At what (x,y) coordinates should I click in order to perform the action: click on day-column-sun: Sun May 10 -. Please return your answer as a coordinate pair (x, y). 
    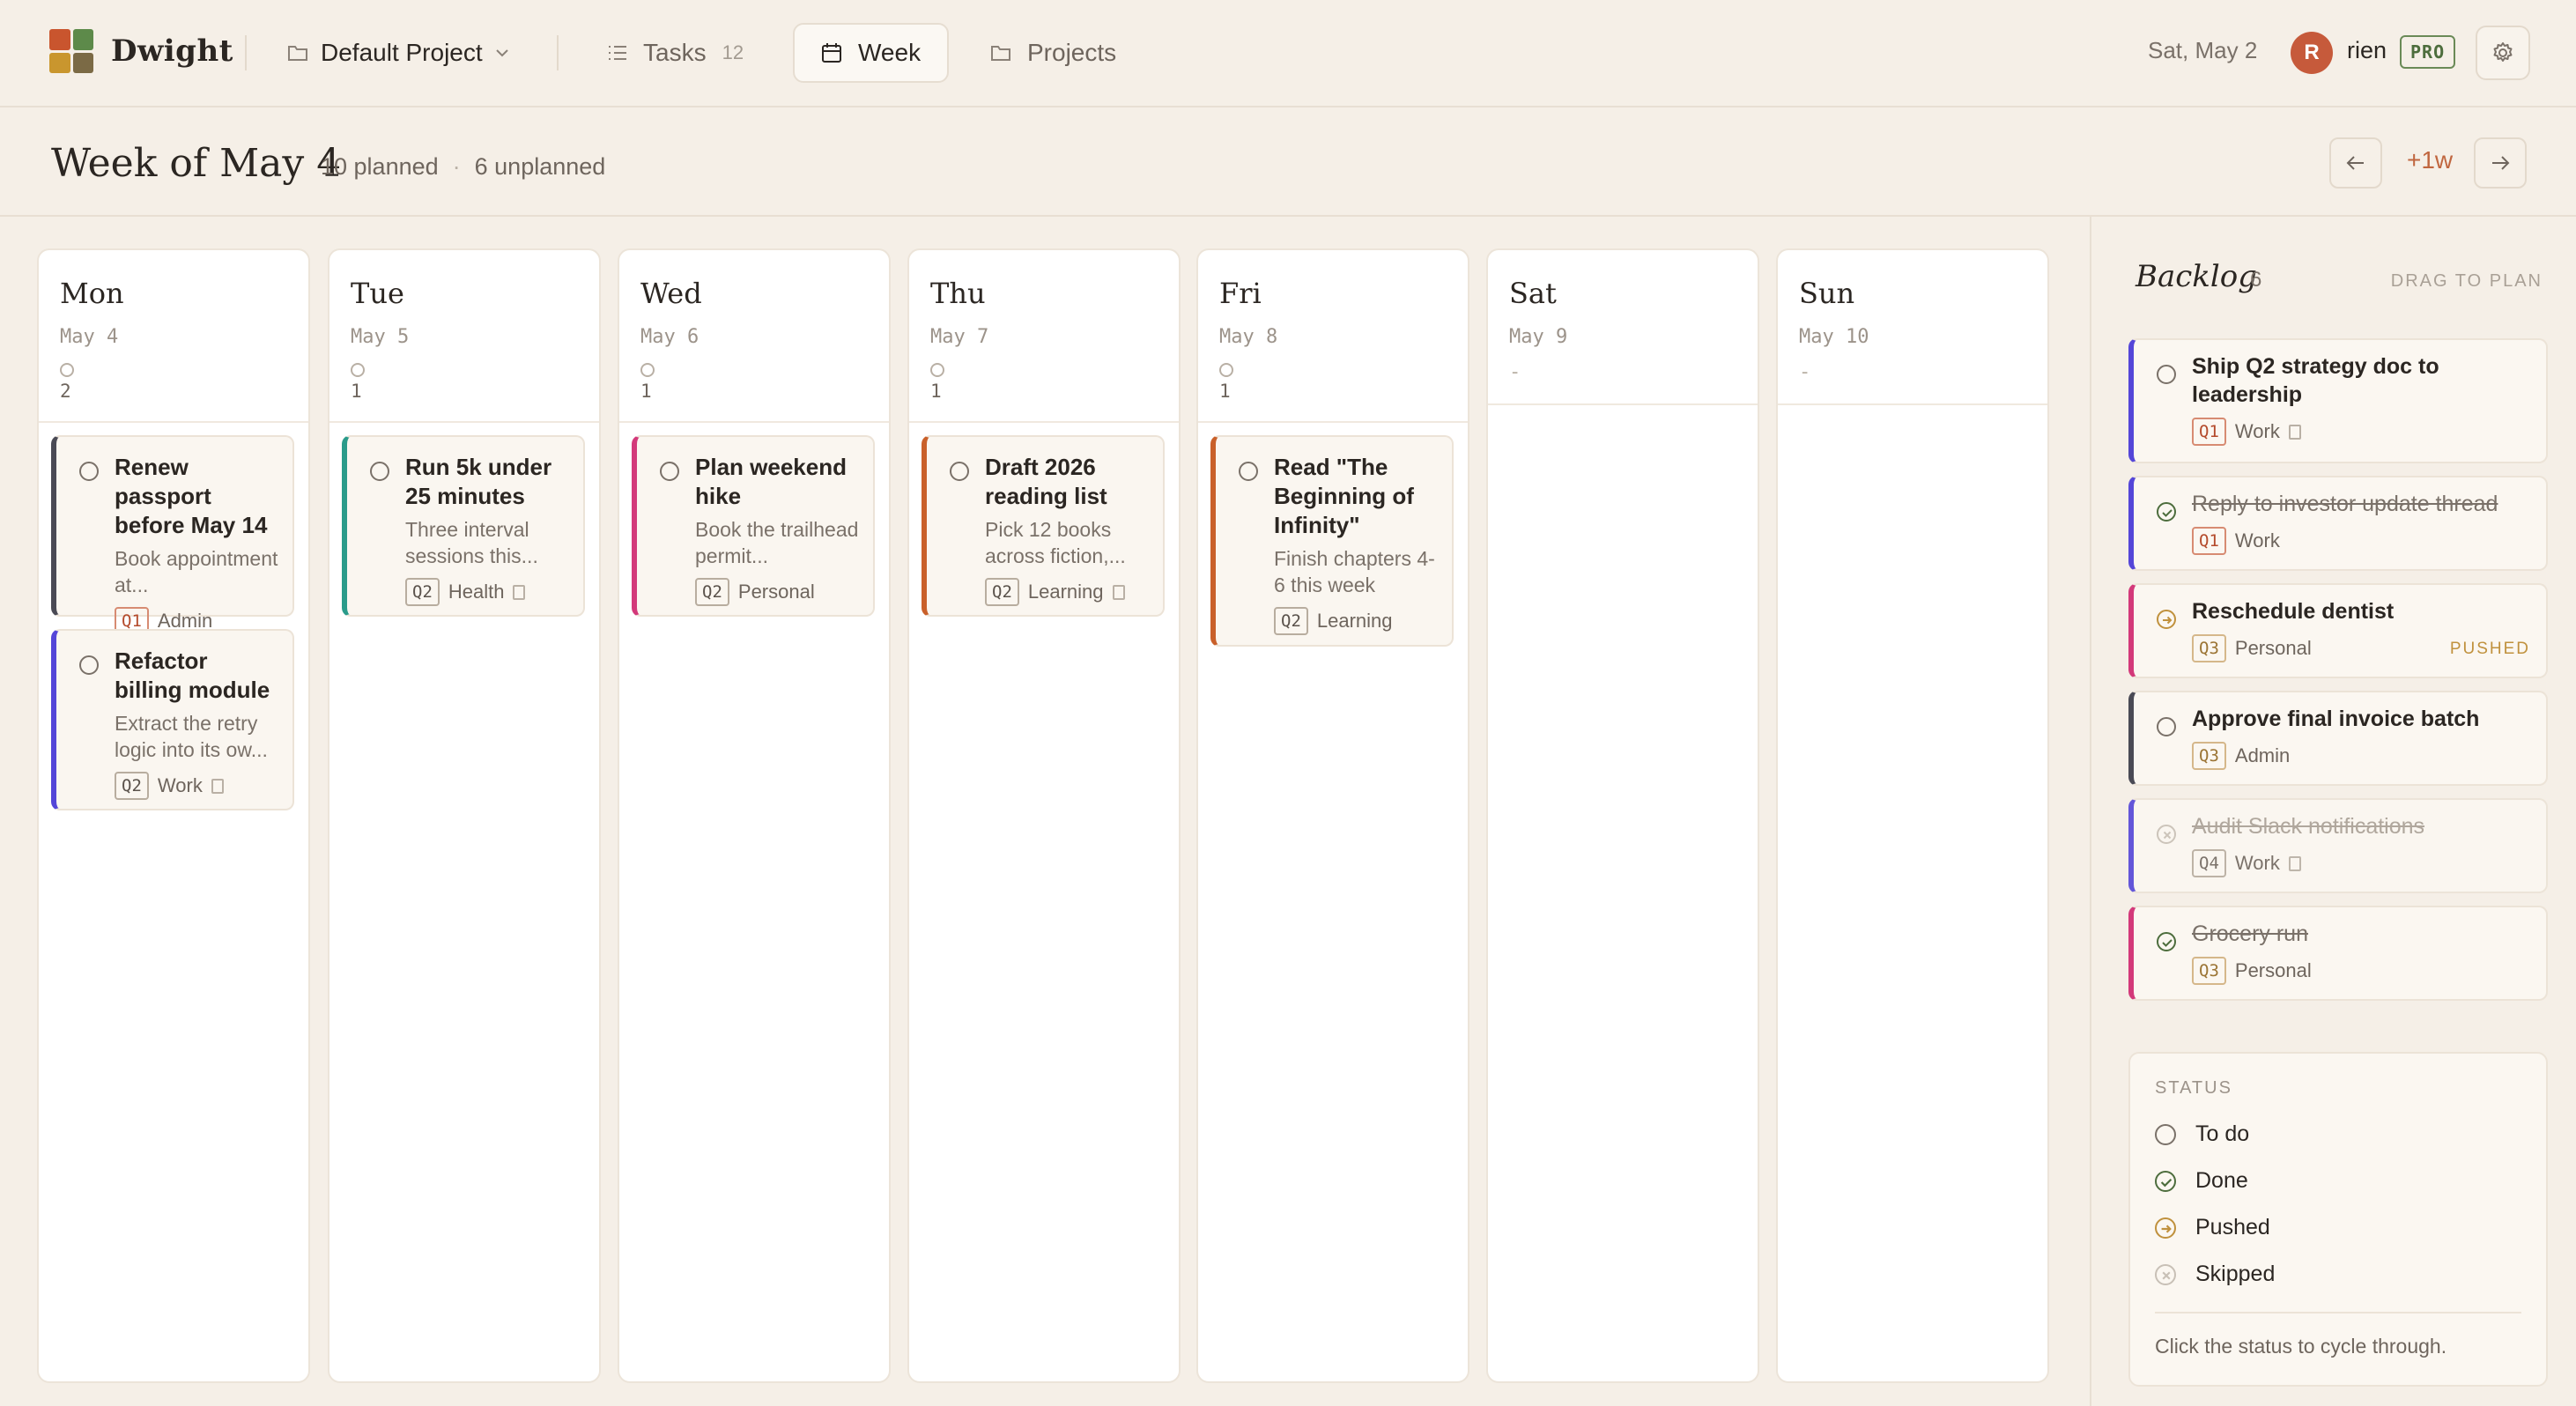
    Looking at the image, I should click on (1913, 815).